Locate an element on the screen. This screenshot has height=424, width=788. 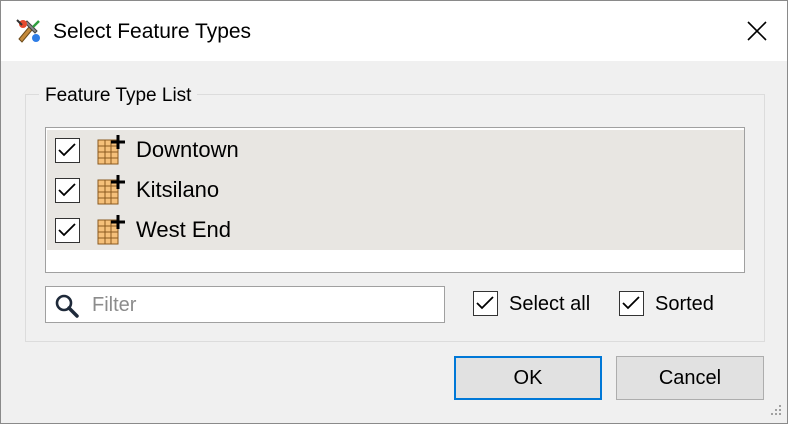
west-end-checkbox is located at coordinates (67, 230).